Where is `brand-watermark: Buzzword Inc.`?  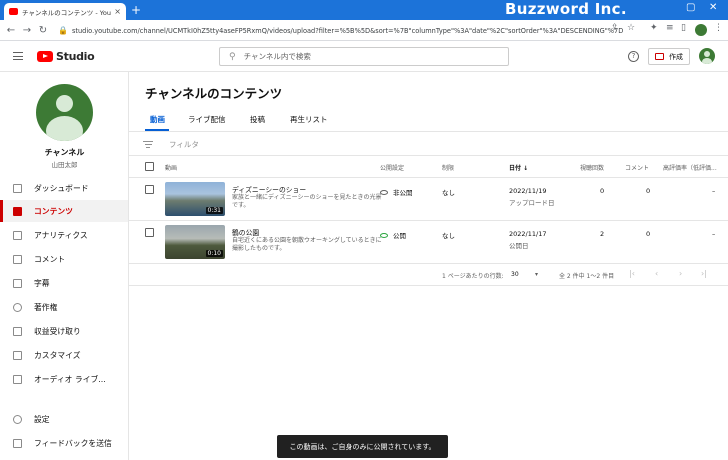
brand-watermark: Buzzword Inc. is located at coordinates (566, 9).